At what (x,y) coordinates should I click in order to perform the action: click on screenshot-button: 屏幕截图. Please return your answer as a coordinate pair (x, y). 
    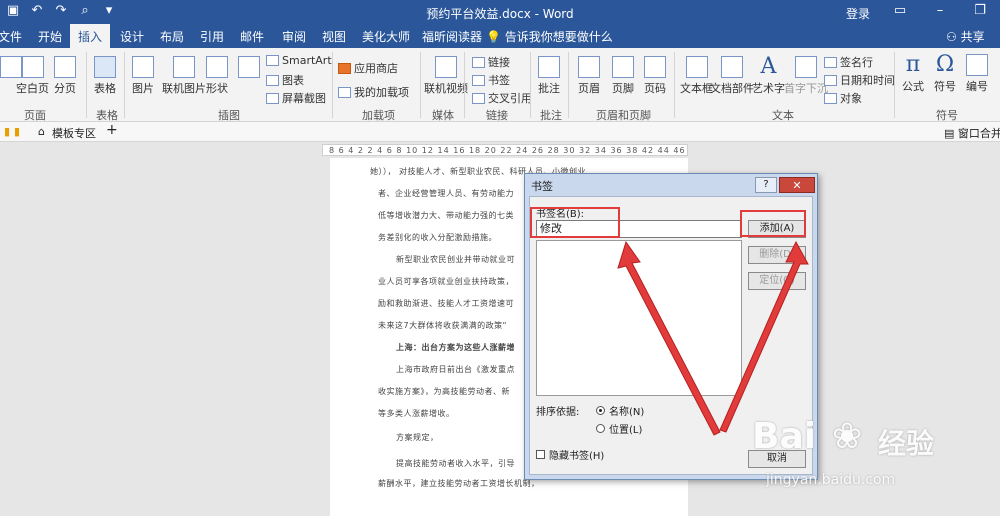
    Looking at the image, I should click on (296, 98).